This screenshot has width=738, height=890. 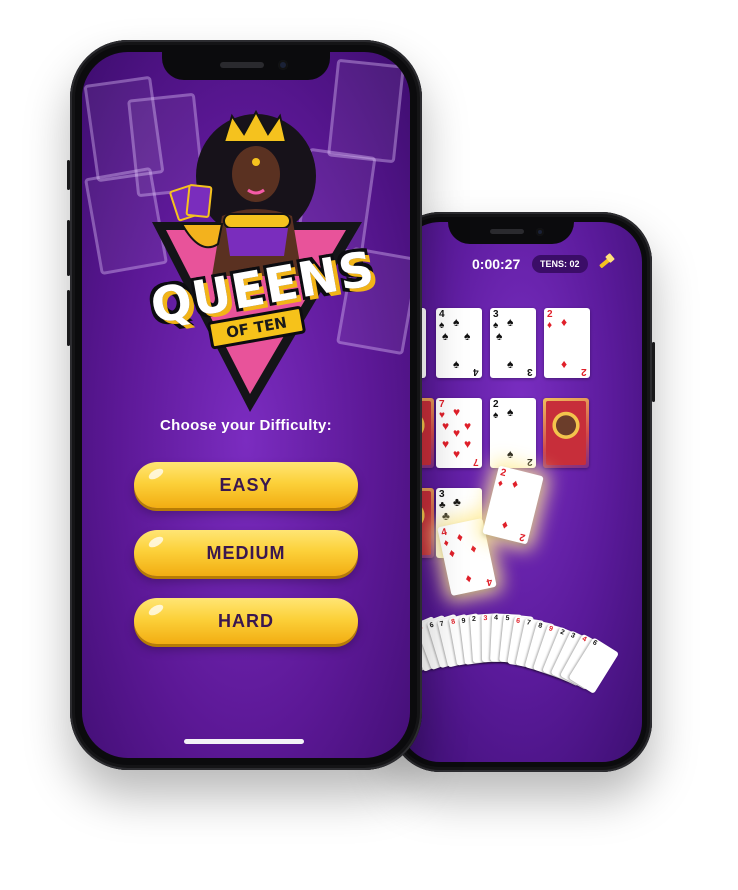 I want to click on dragged-card: 2 ♦ 2 ♦ ♦, so click(x=513, y=505).